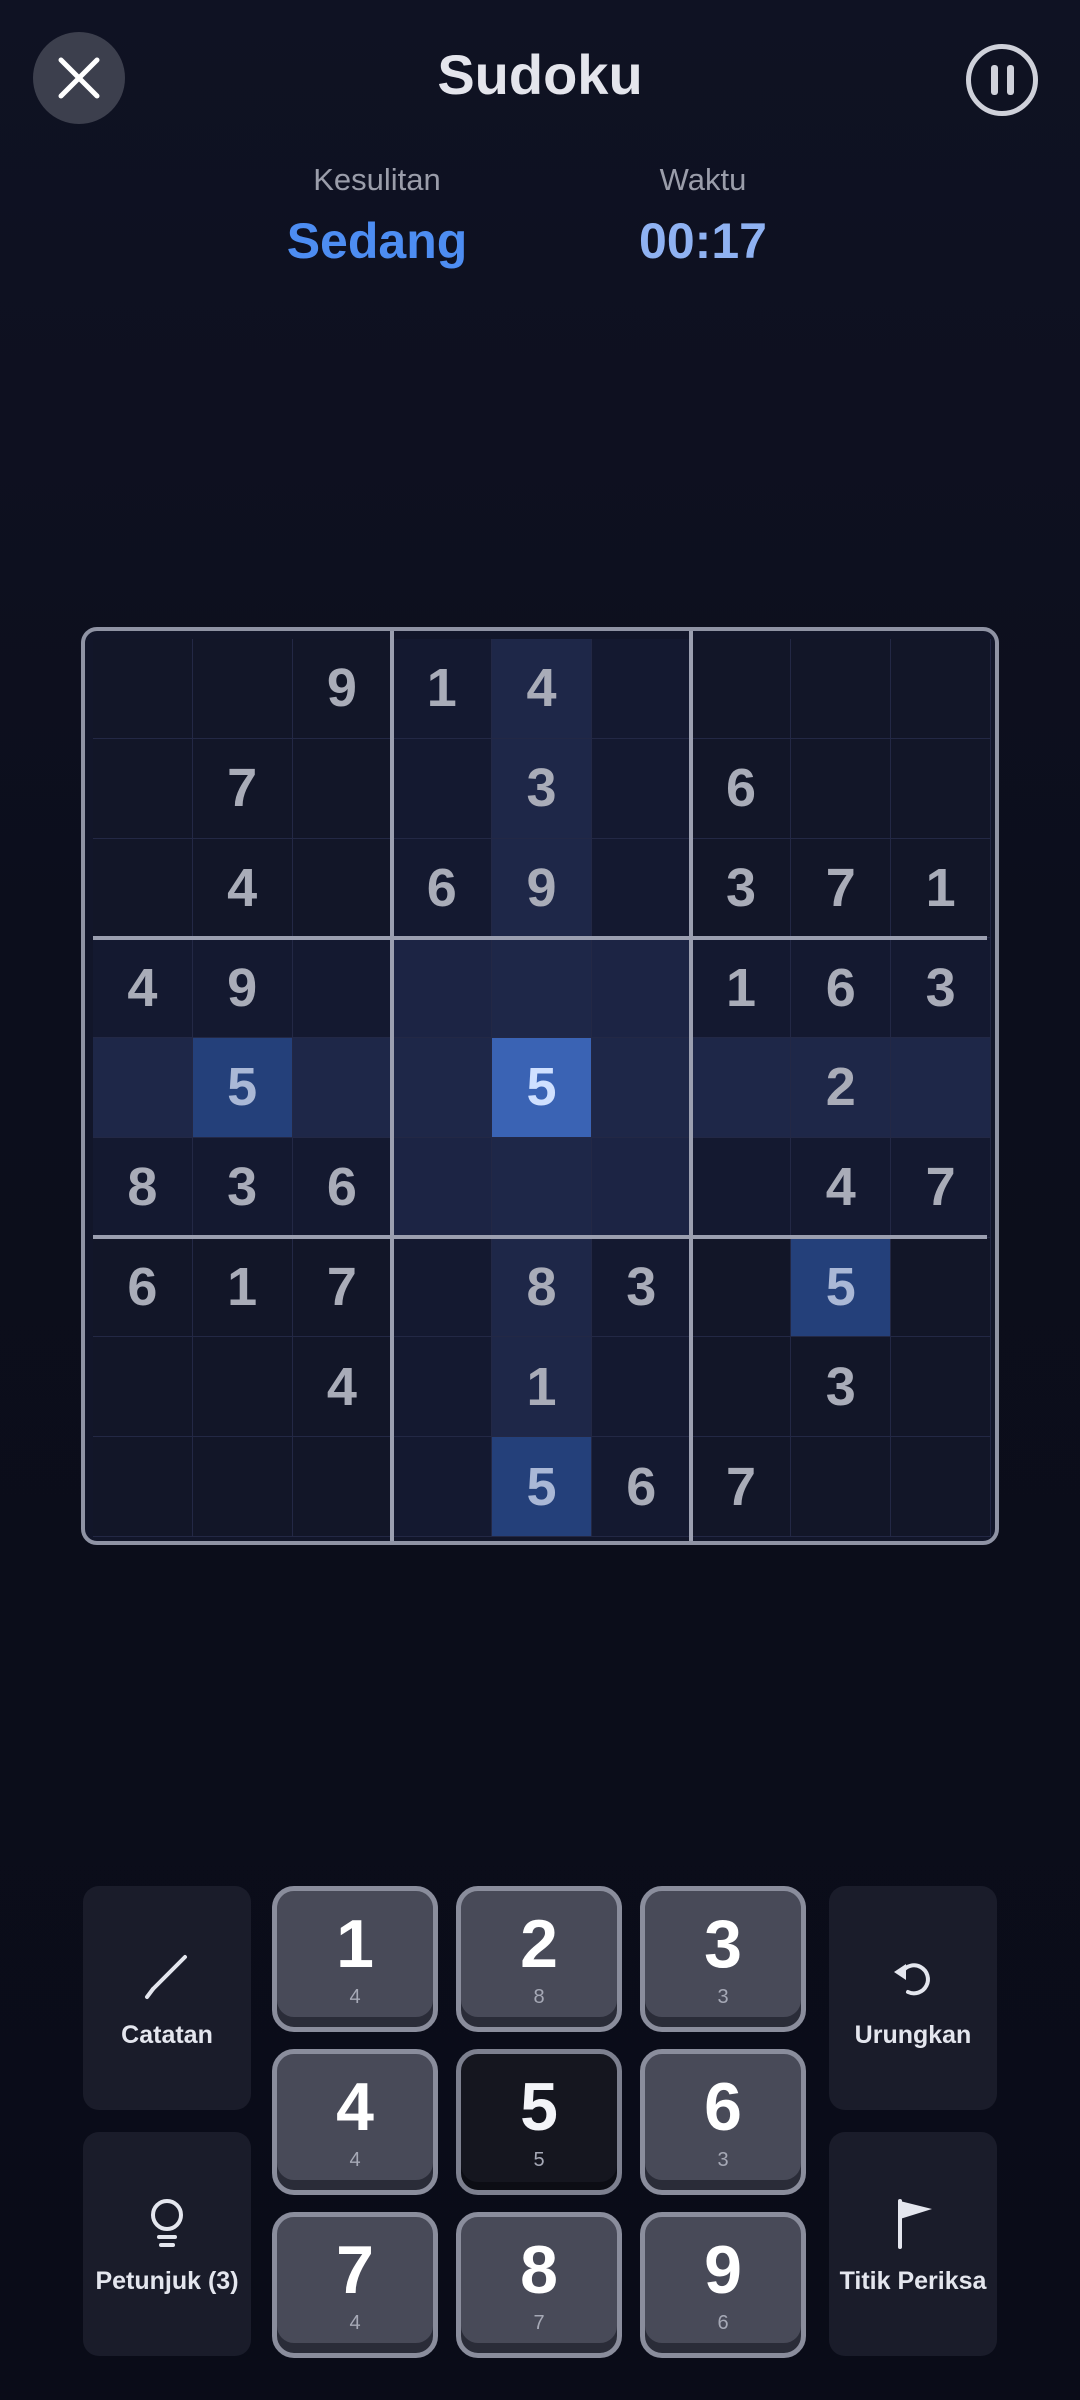  Describe the element at coordinates (539, 2285) in the screenshot. I see `number-button-8: 87` at that location.